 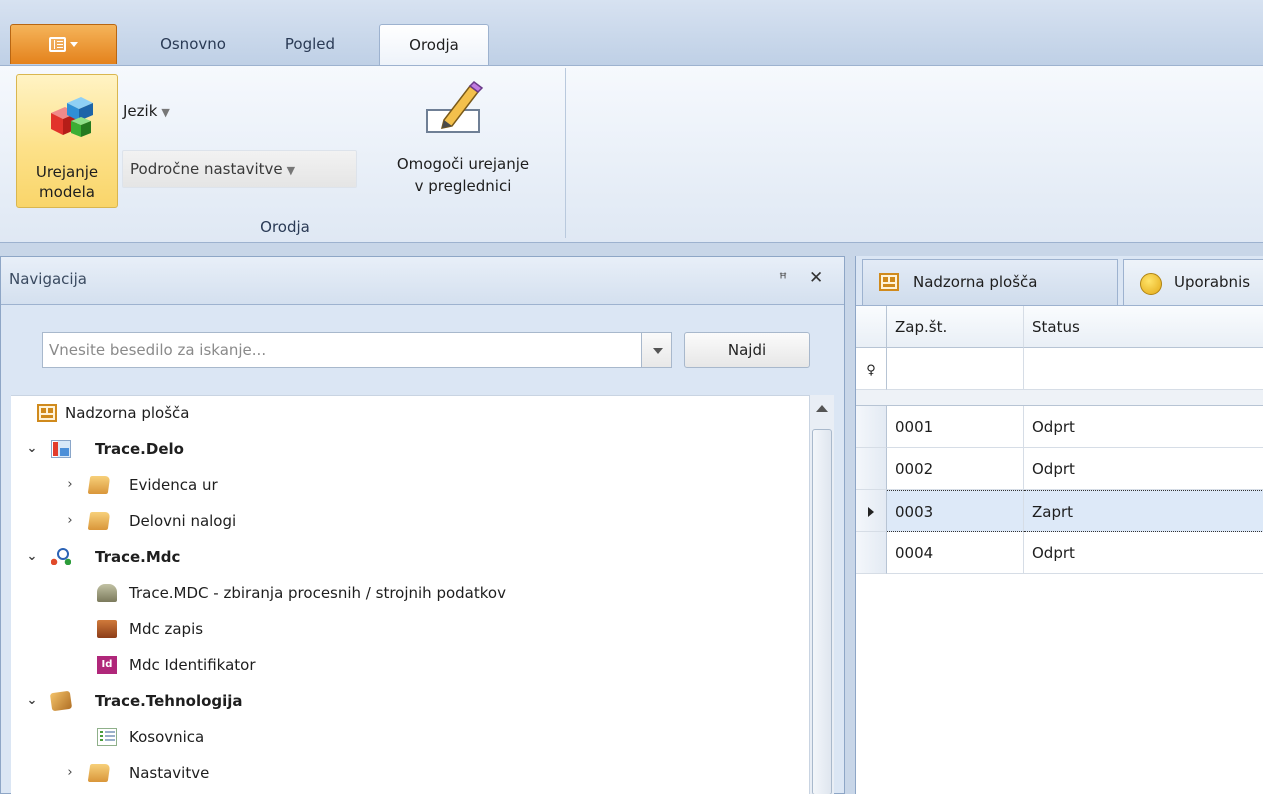 What do you see at coordinates (565, 153) in the screenshot?
I see `ribbon-group-separator` at bounding box center [565, 153].